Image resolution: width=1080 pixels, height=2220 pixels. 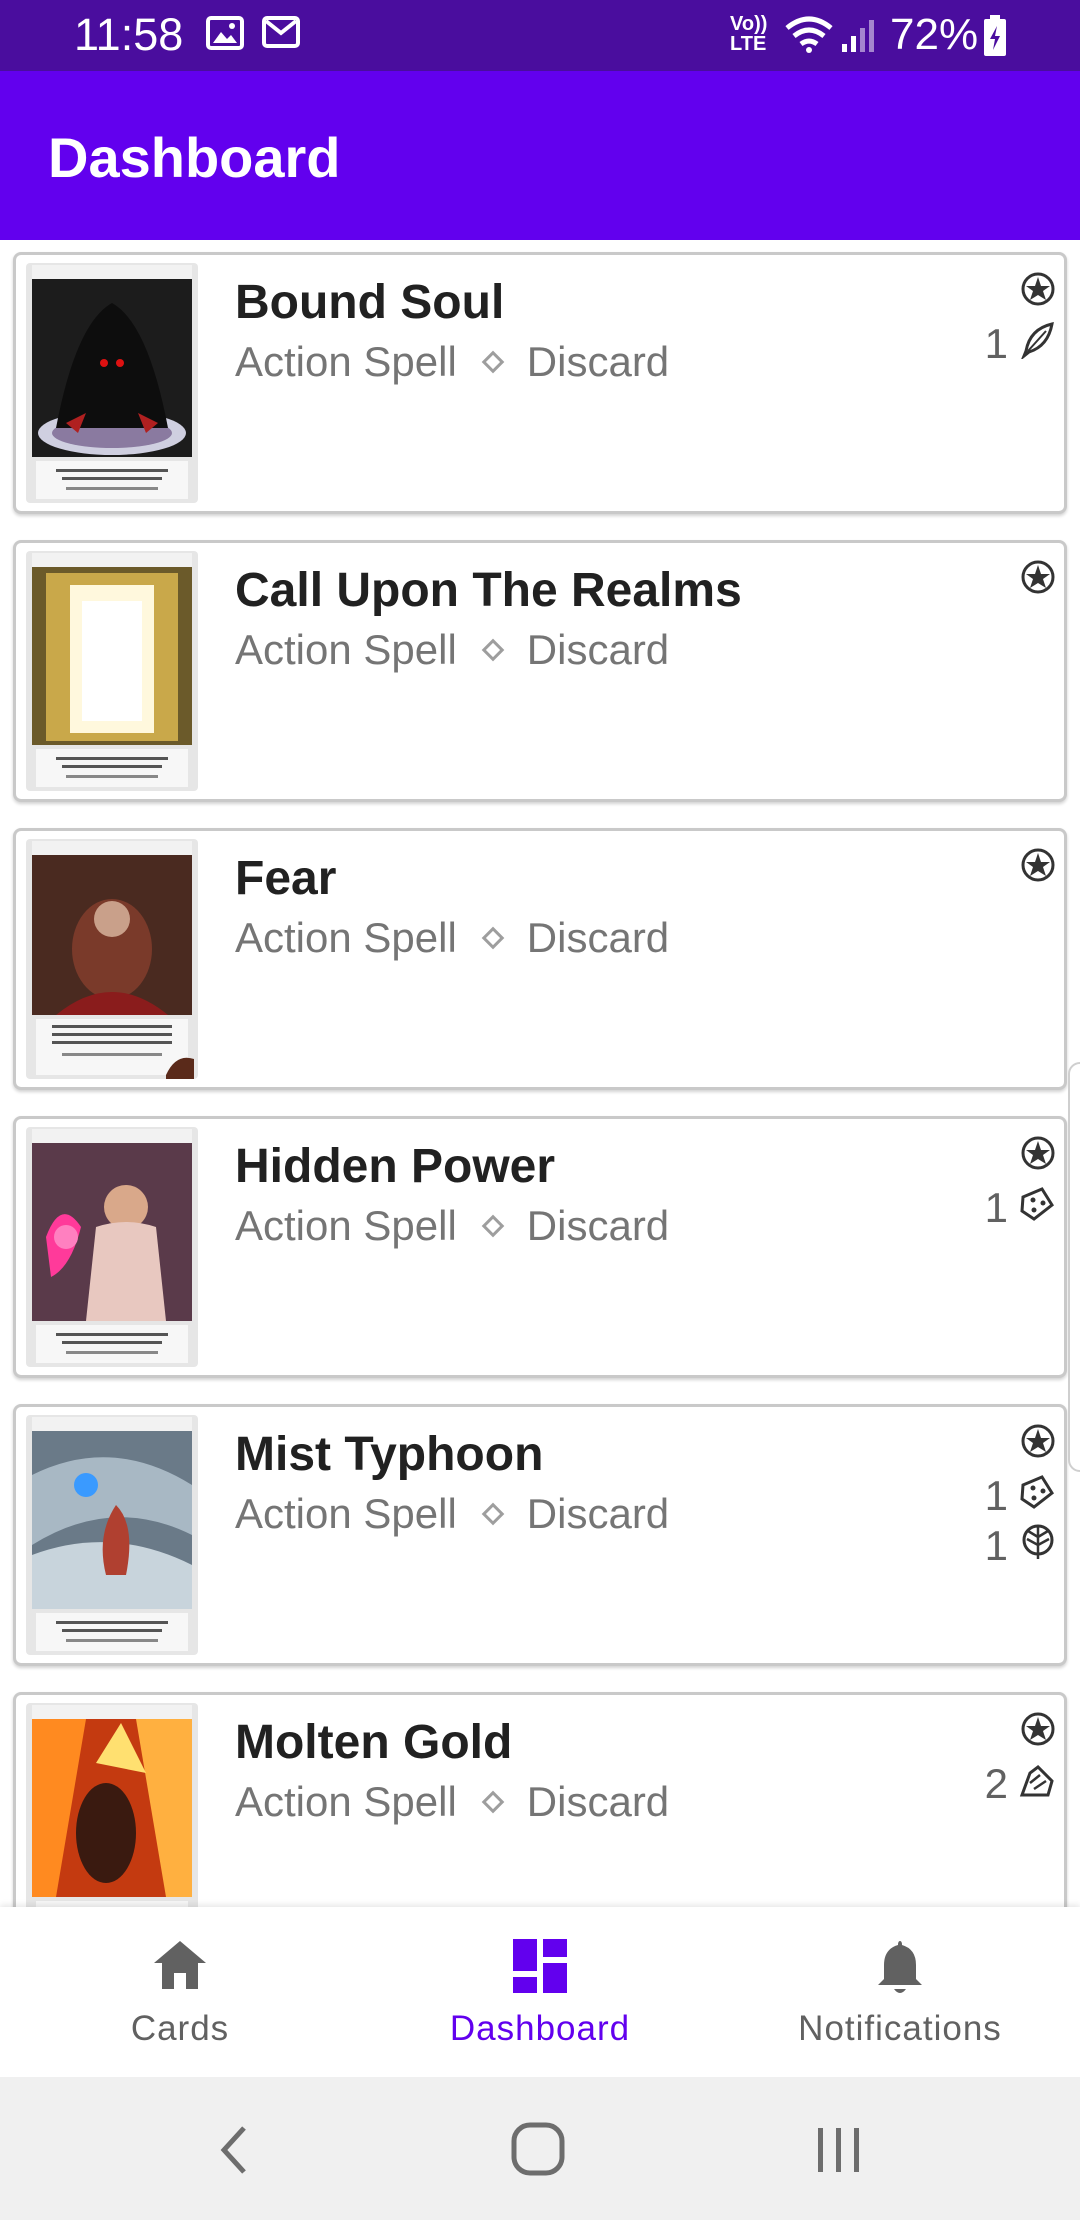 I want to click on bell-icon, so click(x=900, y=1969).